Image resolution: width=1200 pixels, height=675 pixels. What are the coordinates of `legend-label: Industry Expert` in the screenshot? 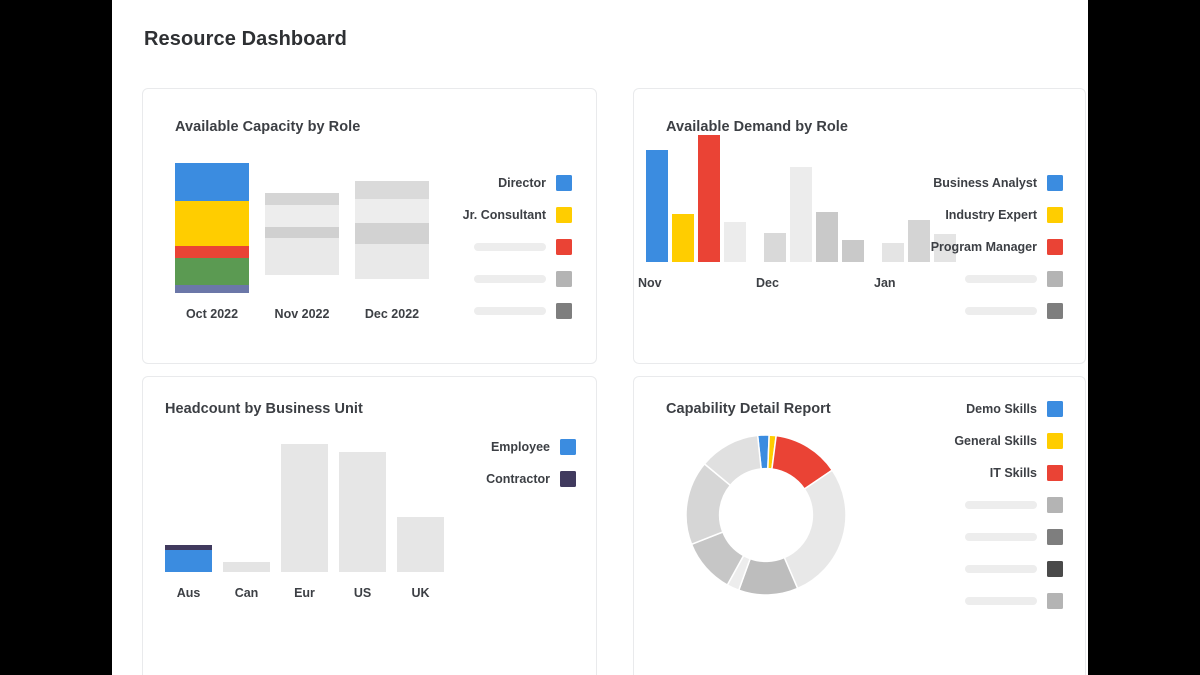 It's located at (991, 215).